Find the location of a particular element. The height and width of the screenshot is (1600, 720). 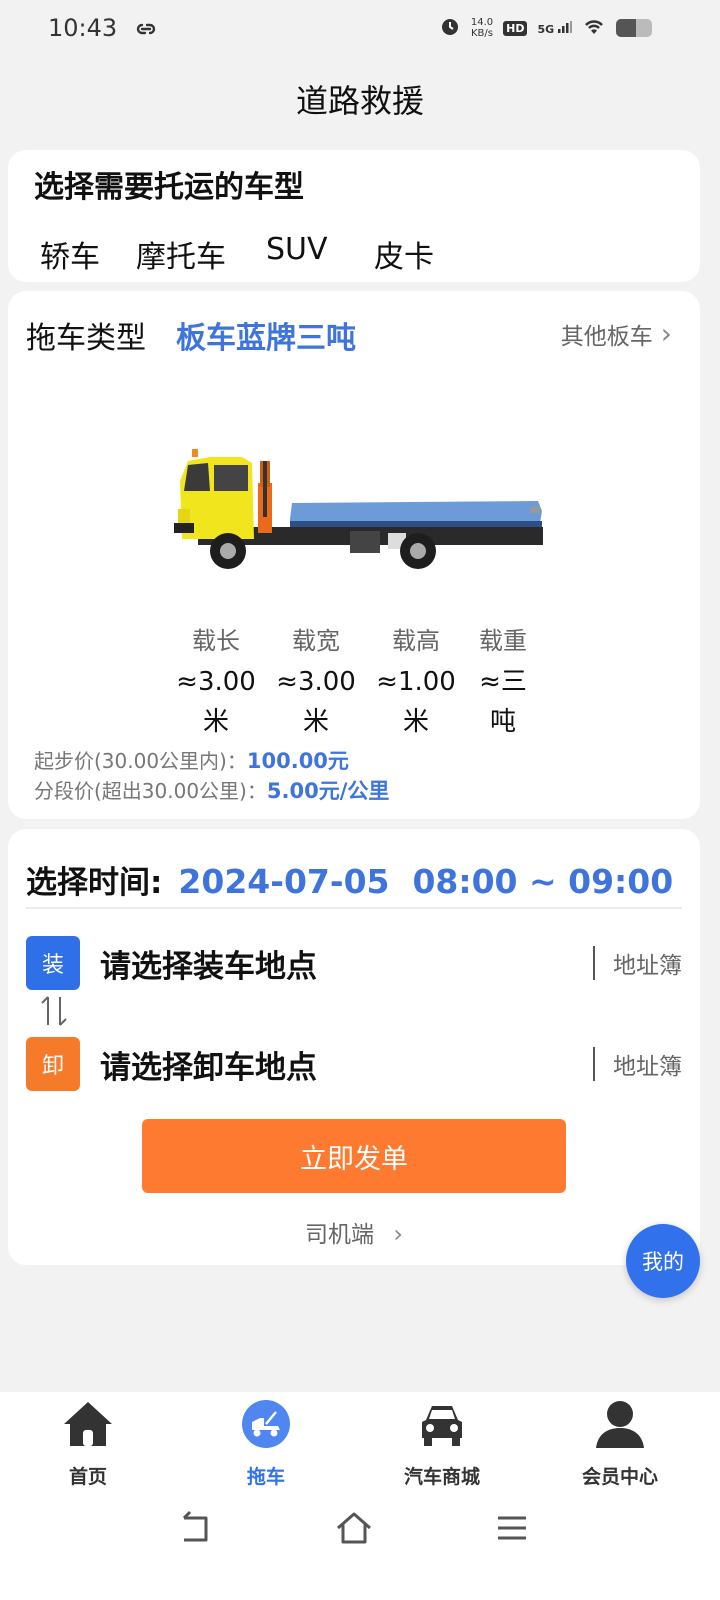

user-icon is located at coordinates (620, 1424).